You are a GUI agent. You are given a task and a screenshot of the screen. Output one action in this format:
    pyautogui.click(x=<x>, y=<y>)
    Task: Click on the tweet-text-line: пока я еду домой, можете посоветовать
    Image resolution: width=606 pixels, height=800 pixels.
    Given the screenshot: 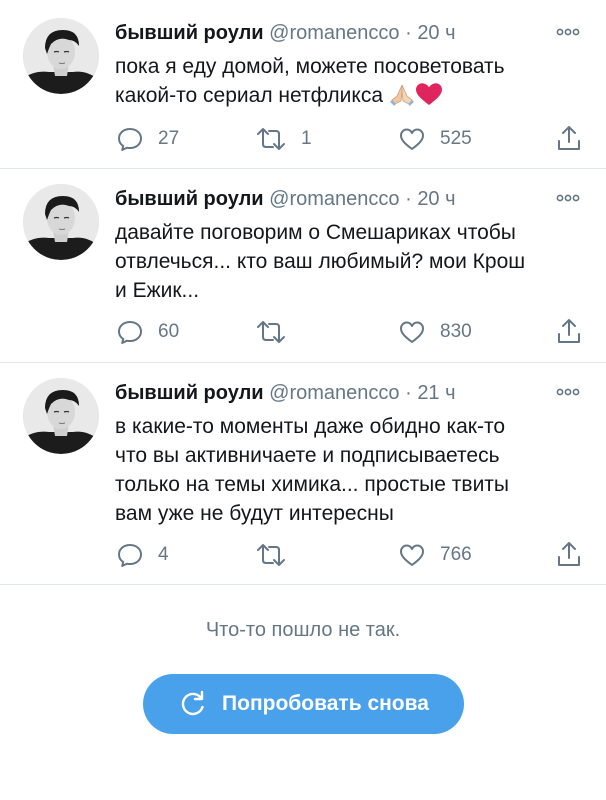 What is the action you would take?
    pyautogui.click(x=310, y=66)
    